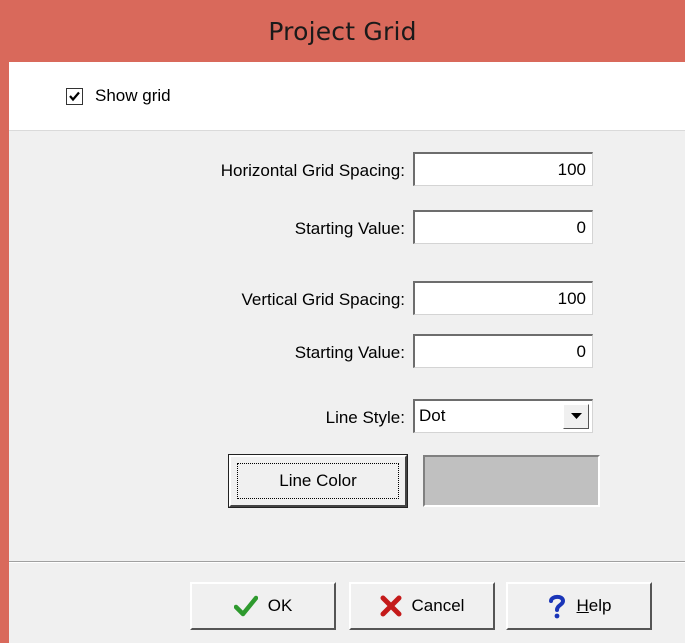 This screenshot has height=643, width=685. I want to click on horizontal-starting-value-label: Starting Value:, so click(349, 228).